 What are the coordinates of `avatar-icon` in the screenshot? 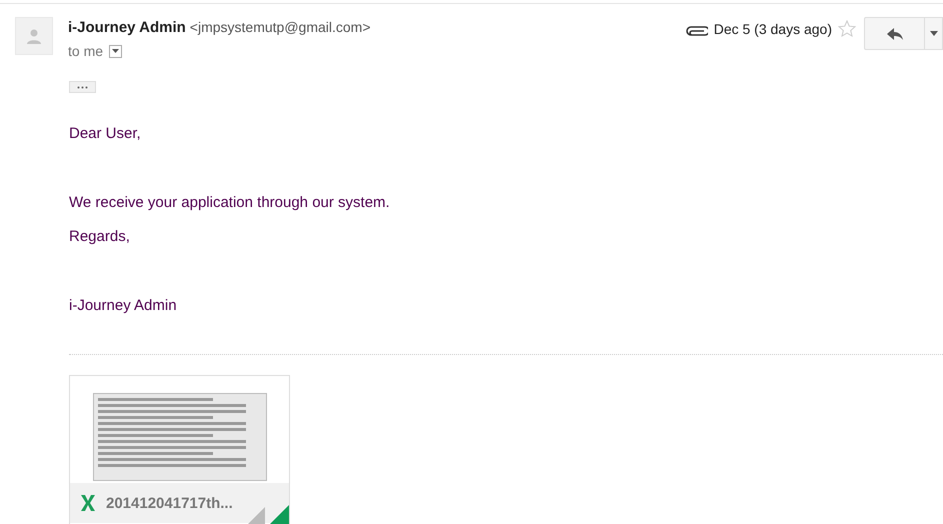 It's located at (34, 36).